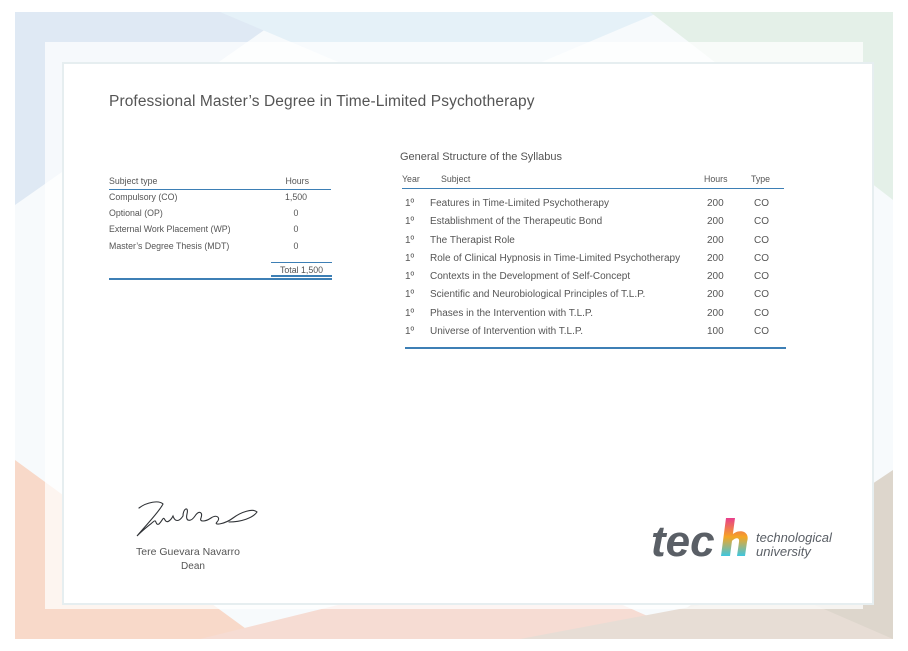  I want to click on tech-university-logo: tec technological university, so click(742, 541).